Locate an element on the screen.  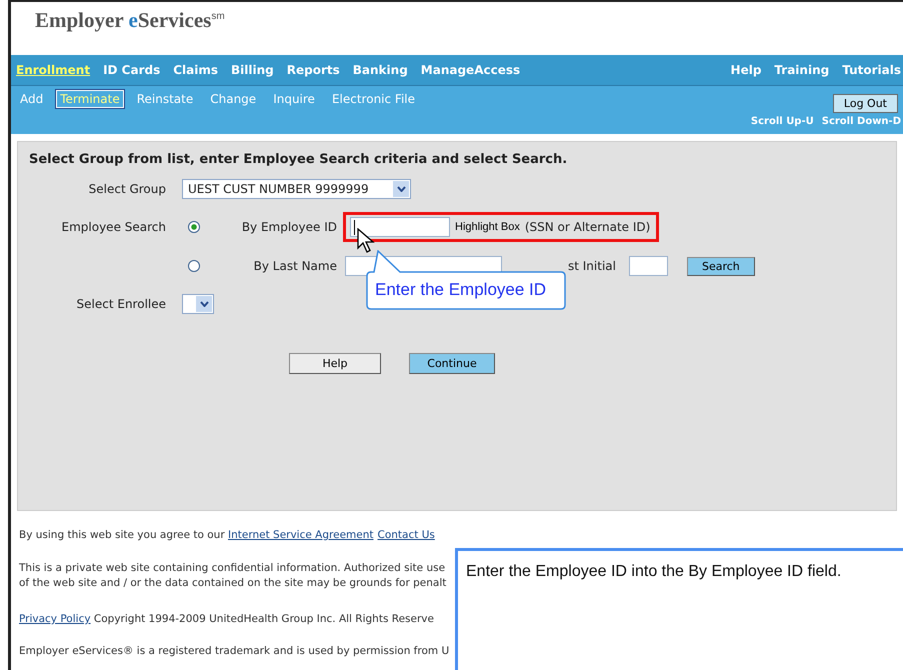
footer-link: Contact Us is located at coordinates (406, 535).